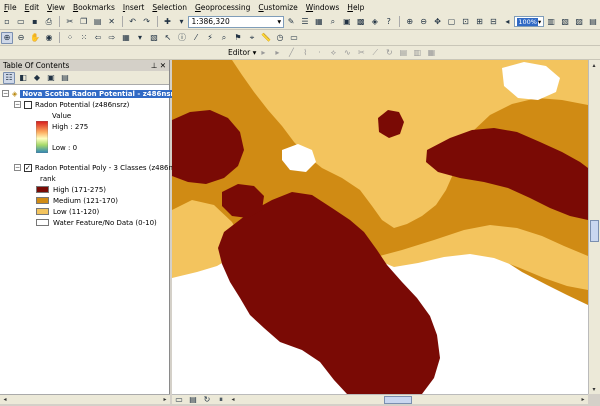 The height and width of the screenshot is (406, 600). Describe the element at coordinates (291, 22) in the screenshot. I see `editor-toolbar-icon: ✎` at that location.